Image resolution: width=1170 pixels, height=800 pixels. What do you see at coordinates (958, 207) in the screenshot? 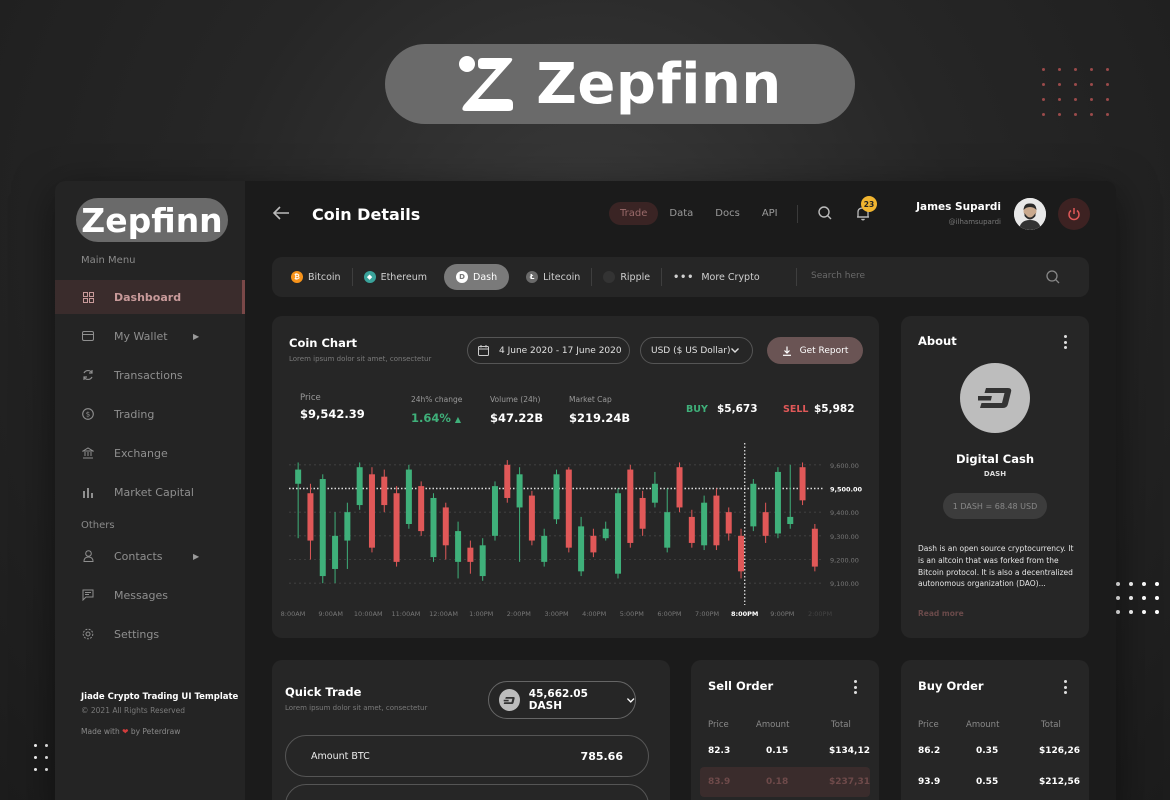
I see `user-name: James Supardi` at bounding box center [958, 207].